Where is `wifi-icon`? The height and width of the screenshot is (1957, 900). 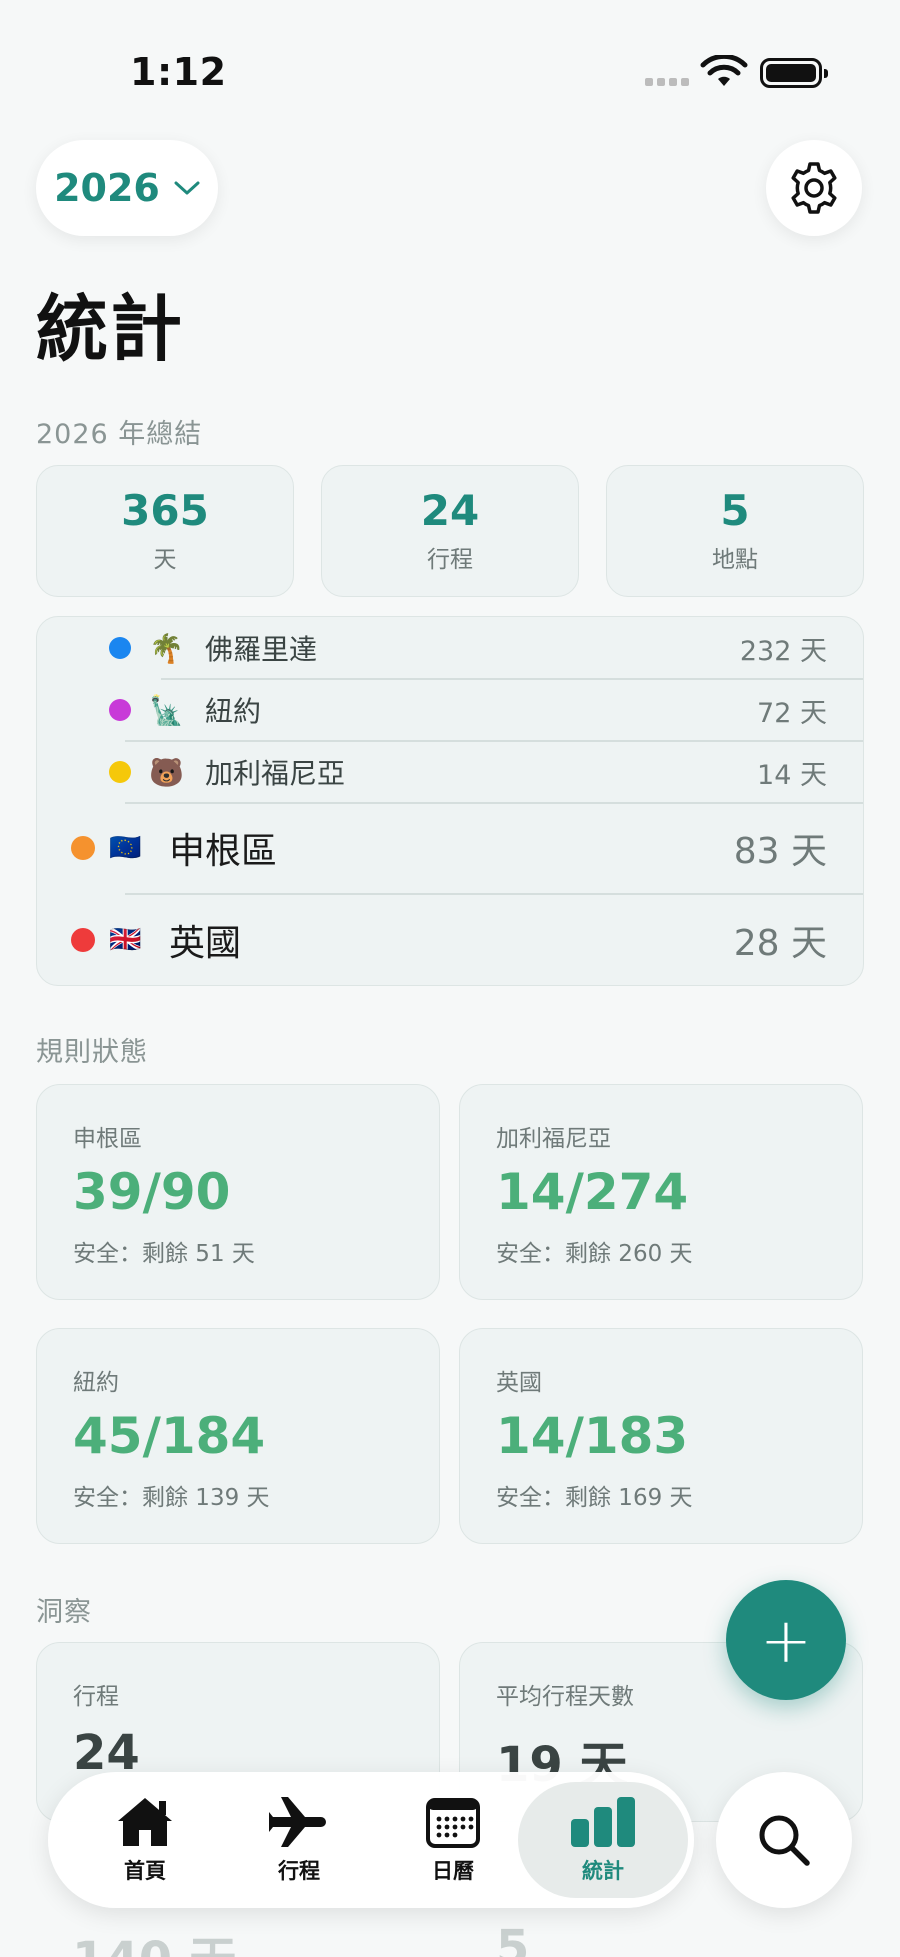 wifi-icon is located at coordinates (724, 70).